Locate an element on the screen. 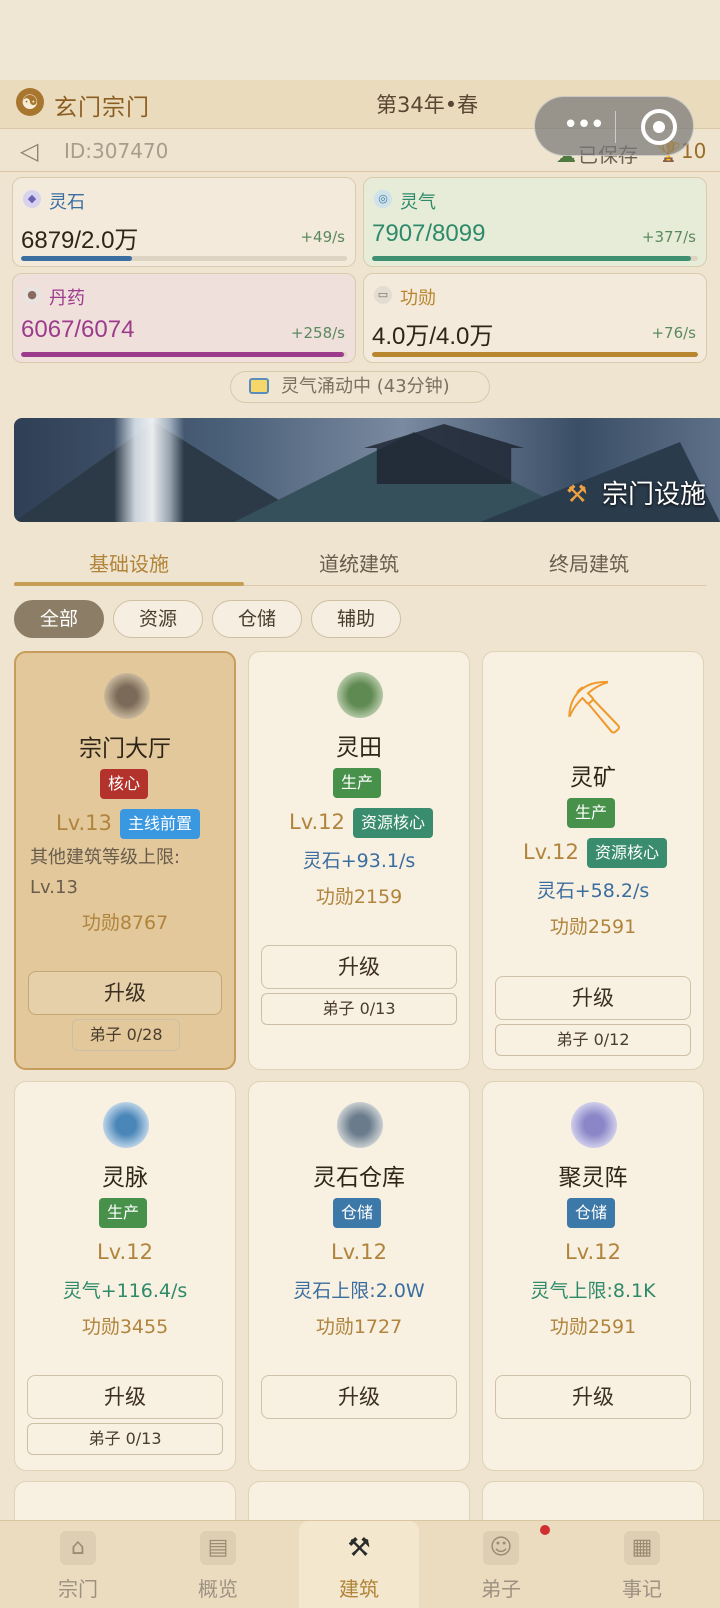  filter-all: 全部 is located at coordinates (59, 619).